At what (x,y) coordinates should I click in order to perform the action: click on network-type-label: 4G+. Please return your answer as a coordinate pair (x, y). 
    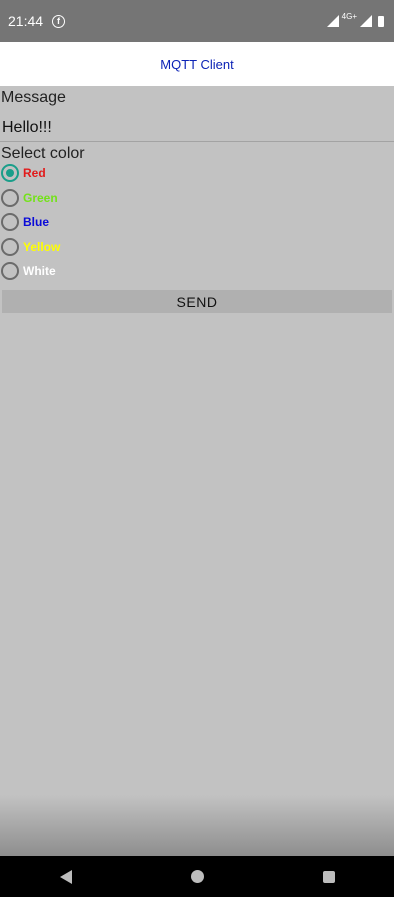
    Looking at the image, I should click on (349, 16).